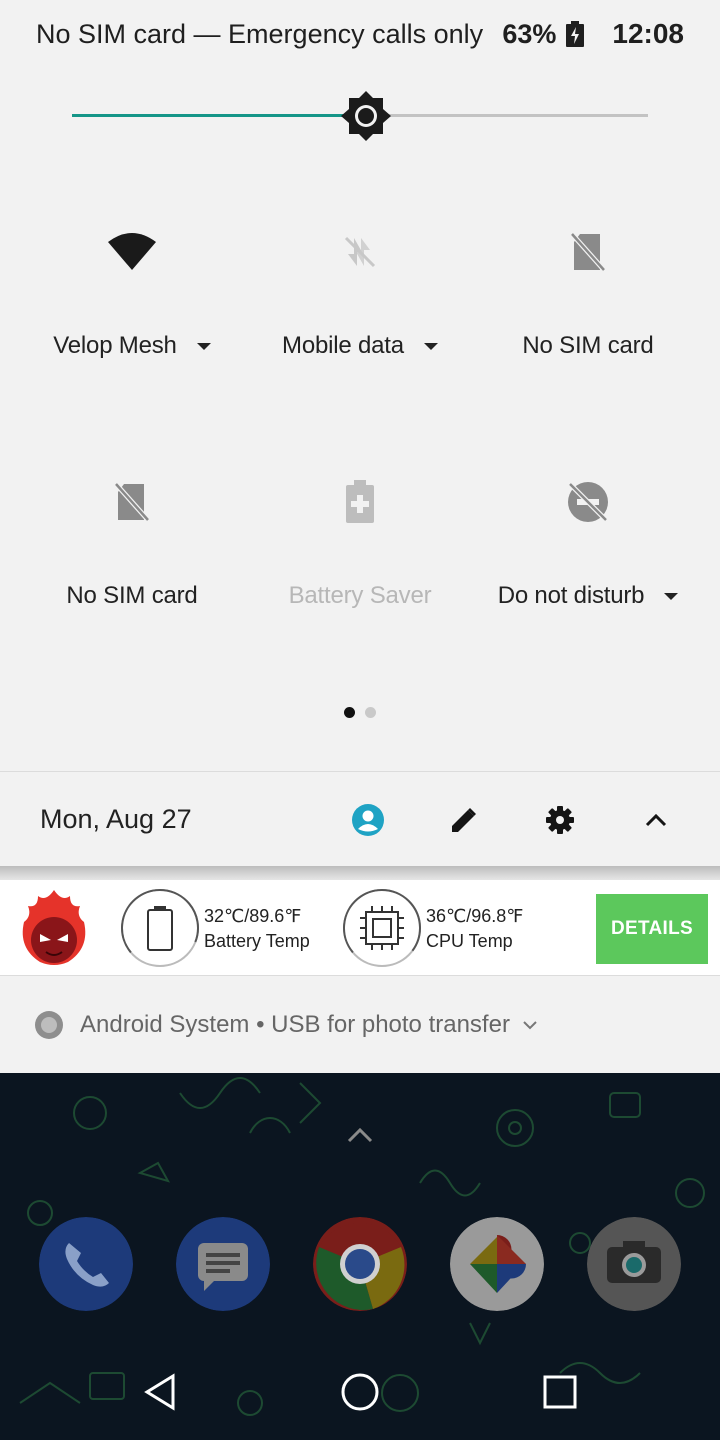 This screenshot has height=1440, width=720. What do you see at coordinates (652, 929) in the screenshot?
I see `details-button: DETAILS` at bounding box center [652, 929].